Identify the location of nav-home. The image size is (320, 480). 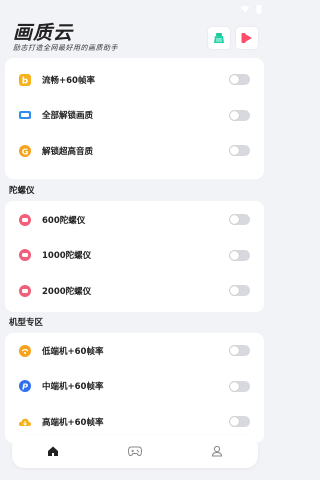
(53, 452).